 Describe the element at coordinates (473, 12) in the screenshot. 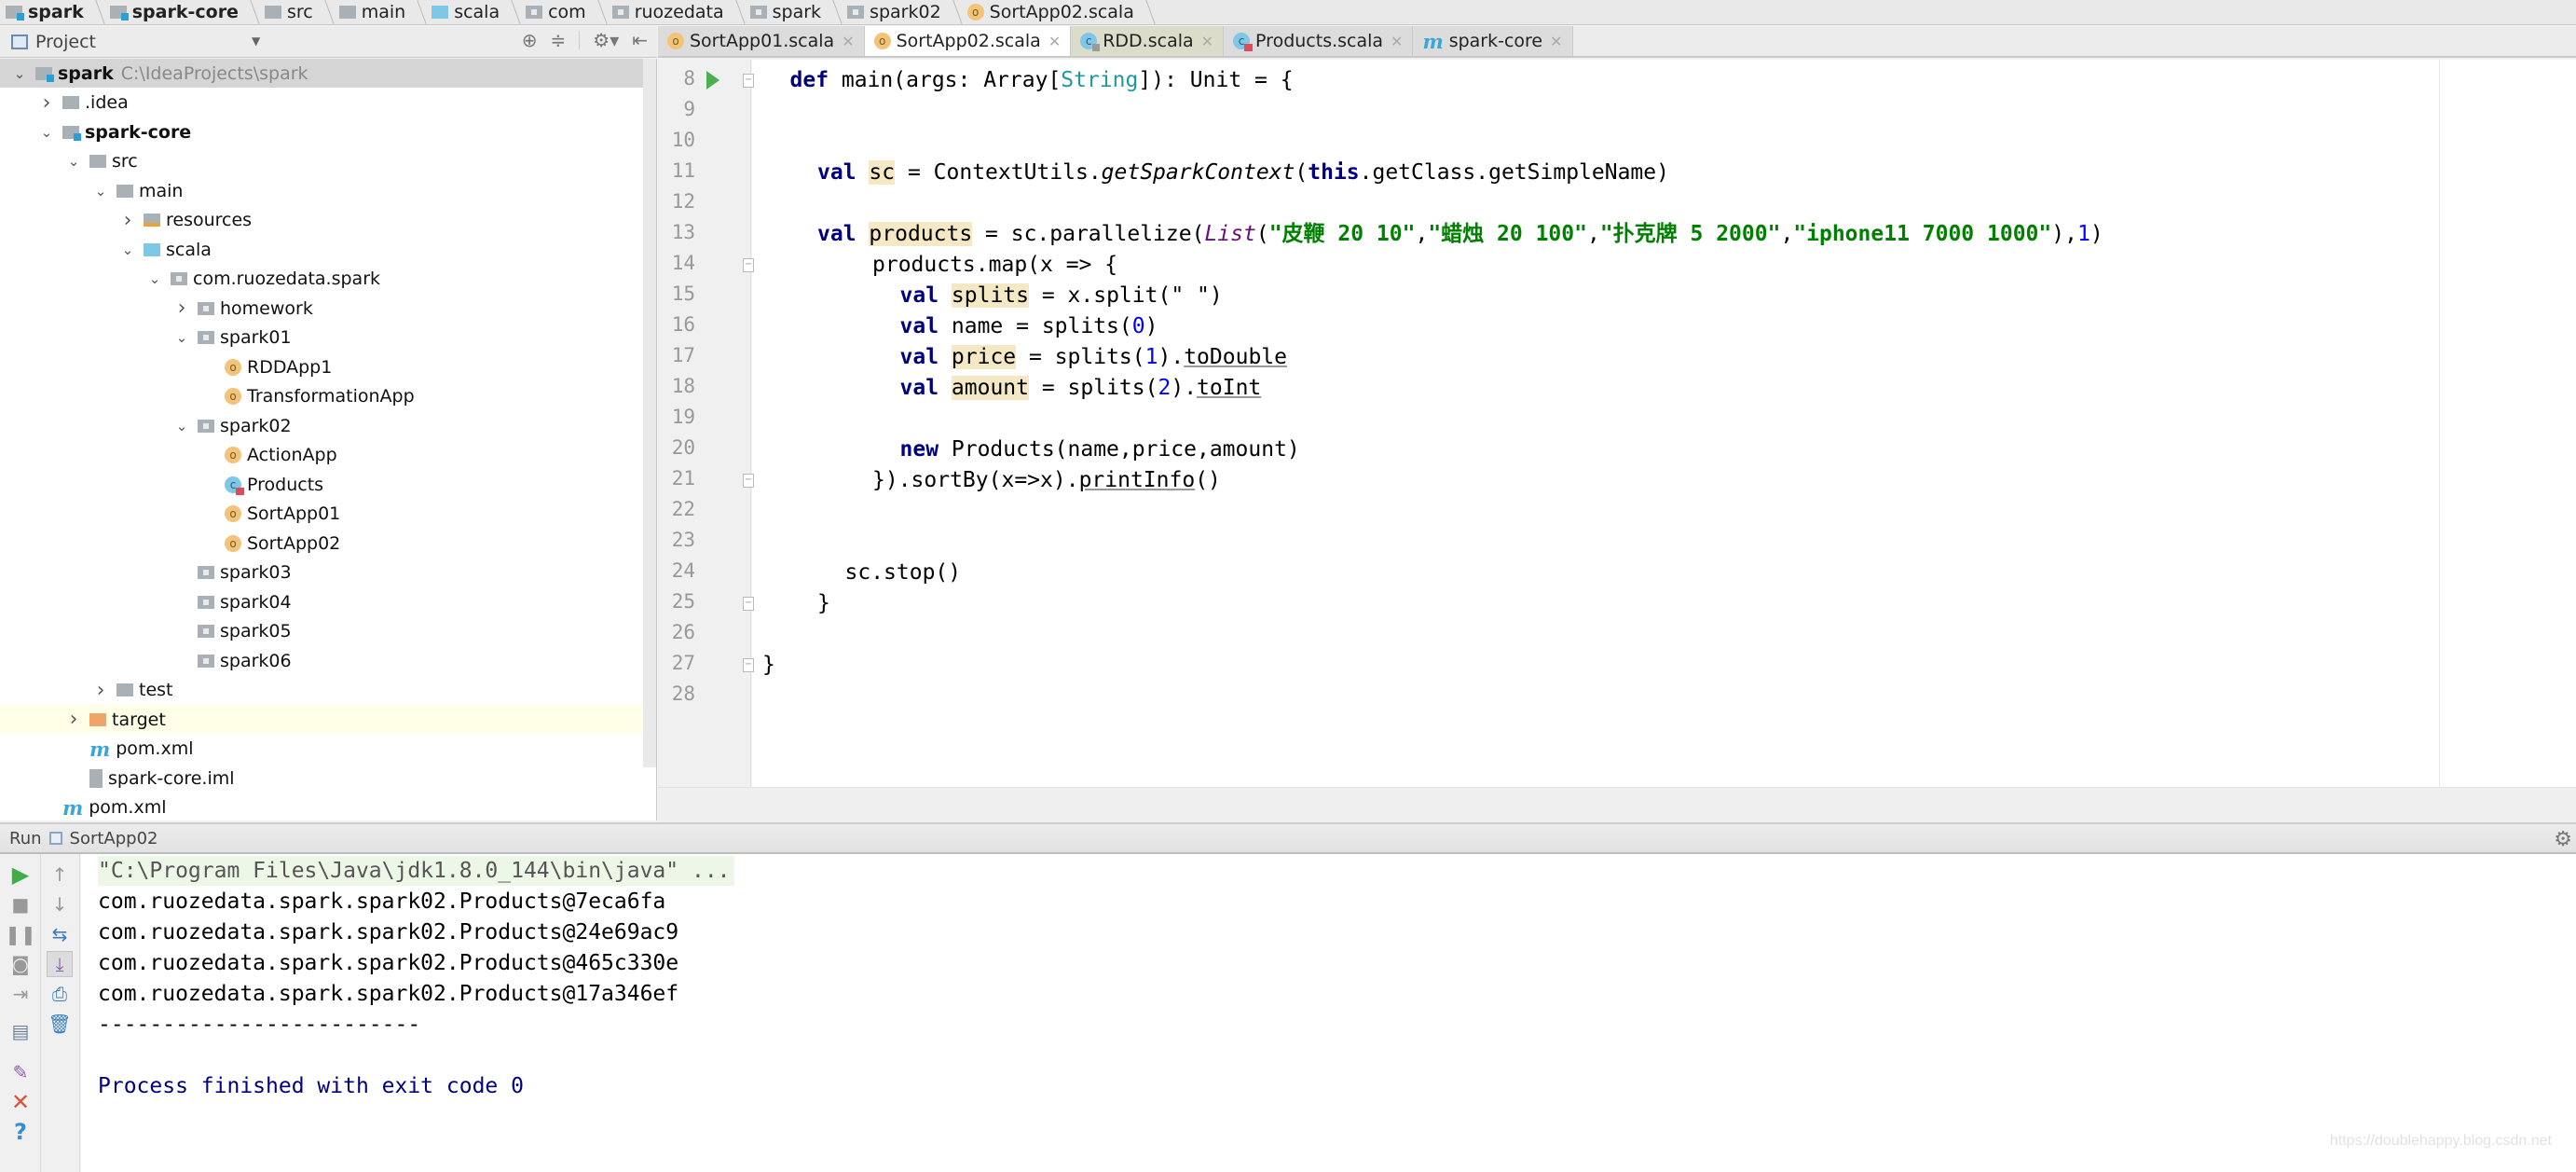

I see `breadcrumb-item: scala` at that location.